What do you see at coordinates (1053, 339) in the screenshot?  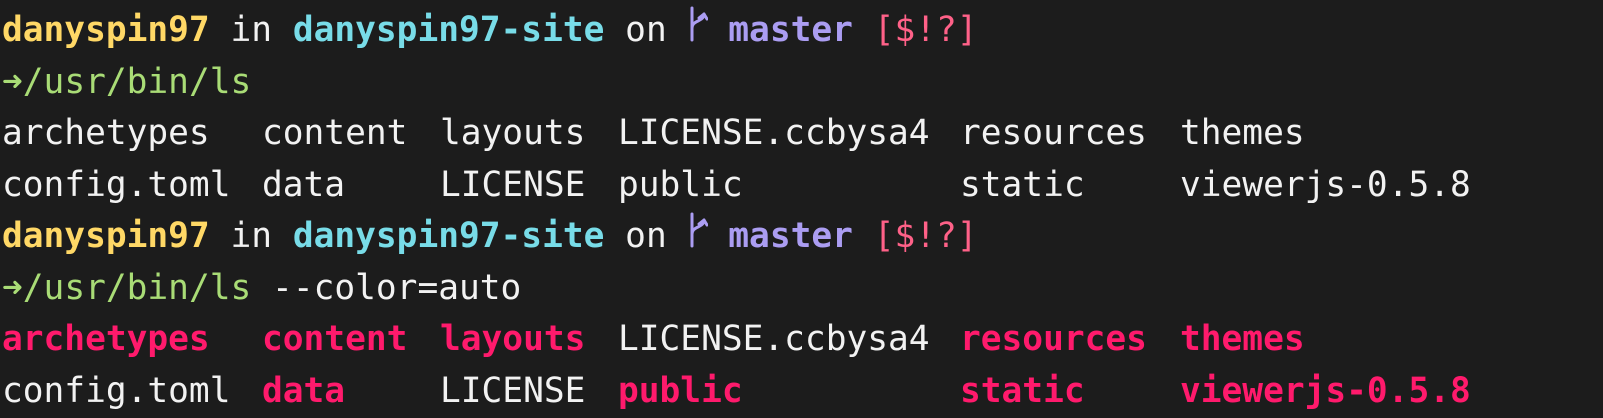 I see `ls-entry-directory: resources` at bounding box center [1053, 339].